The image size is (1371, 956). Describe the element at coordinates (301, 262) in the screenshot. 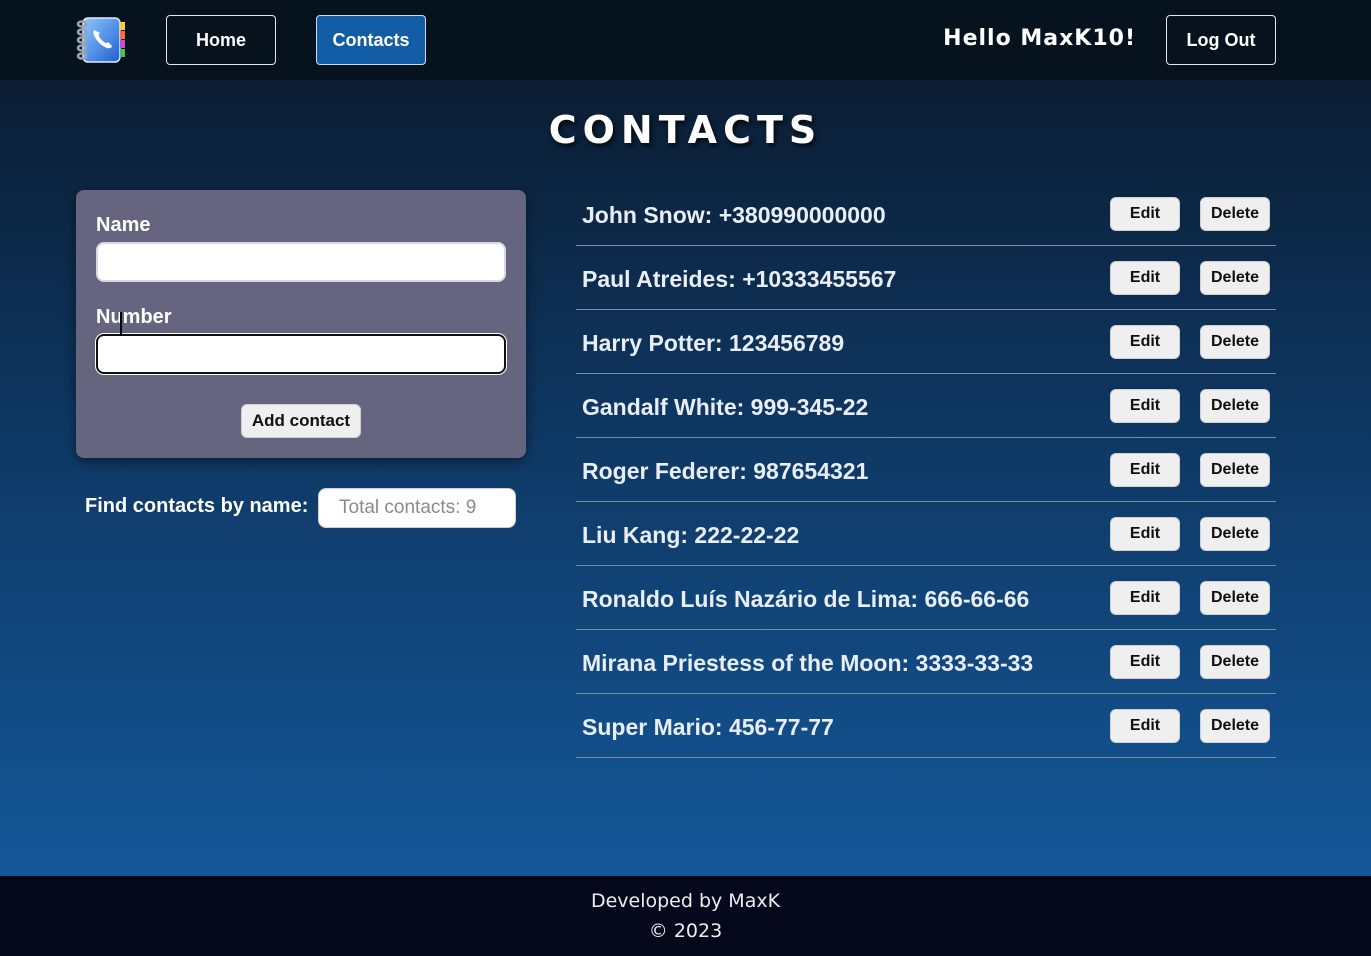

I see `name-input` at that location.